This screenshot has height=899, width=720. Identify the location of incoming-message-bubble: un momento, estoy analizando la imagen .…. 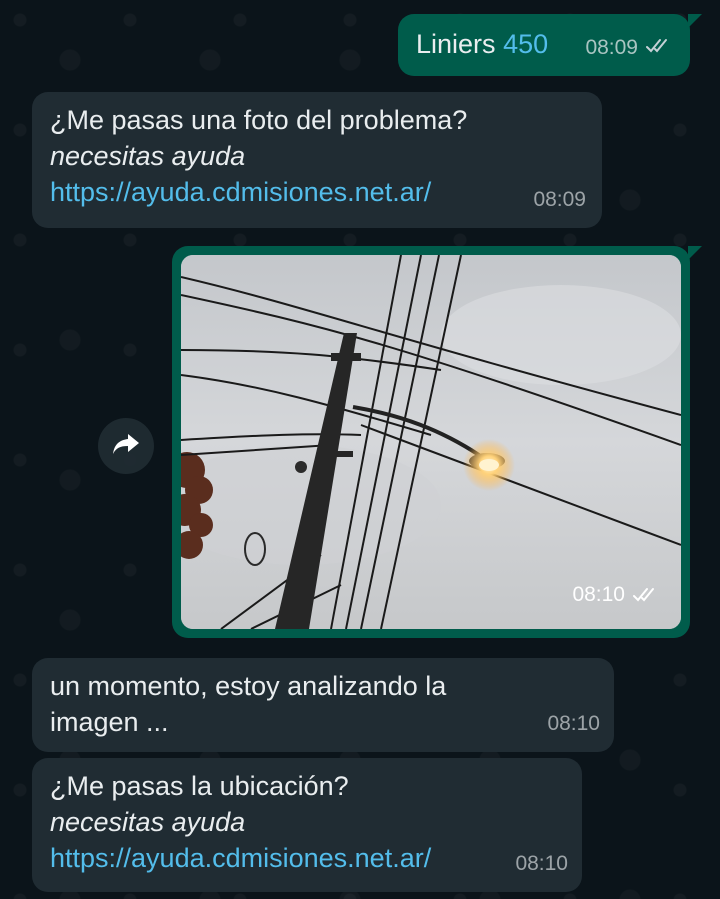
(323, 705).